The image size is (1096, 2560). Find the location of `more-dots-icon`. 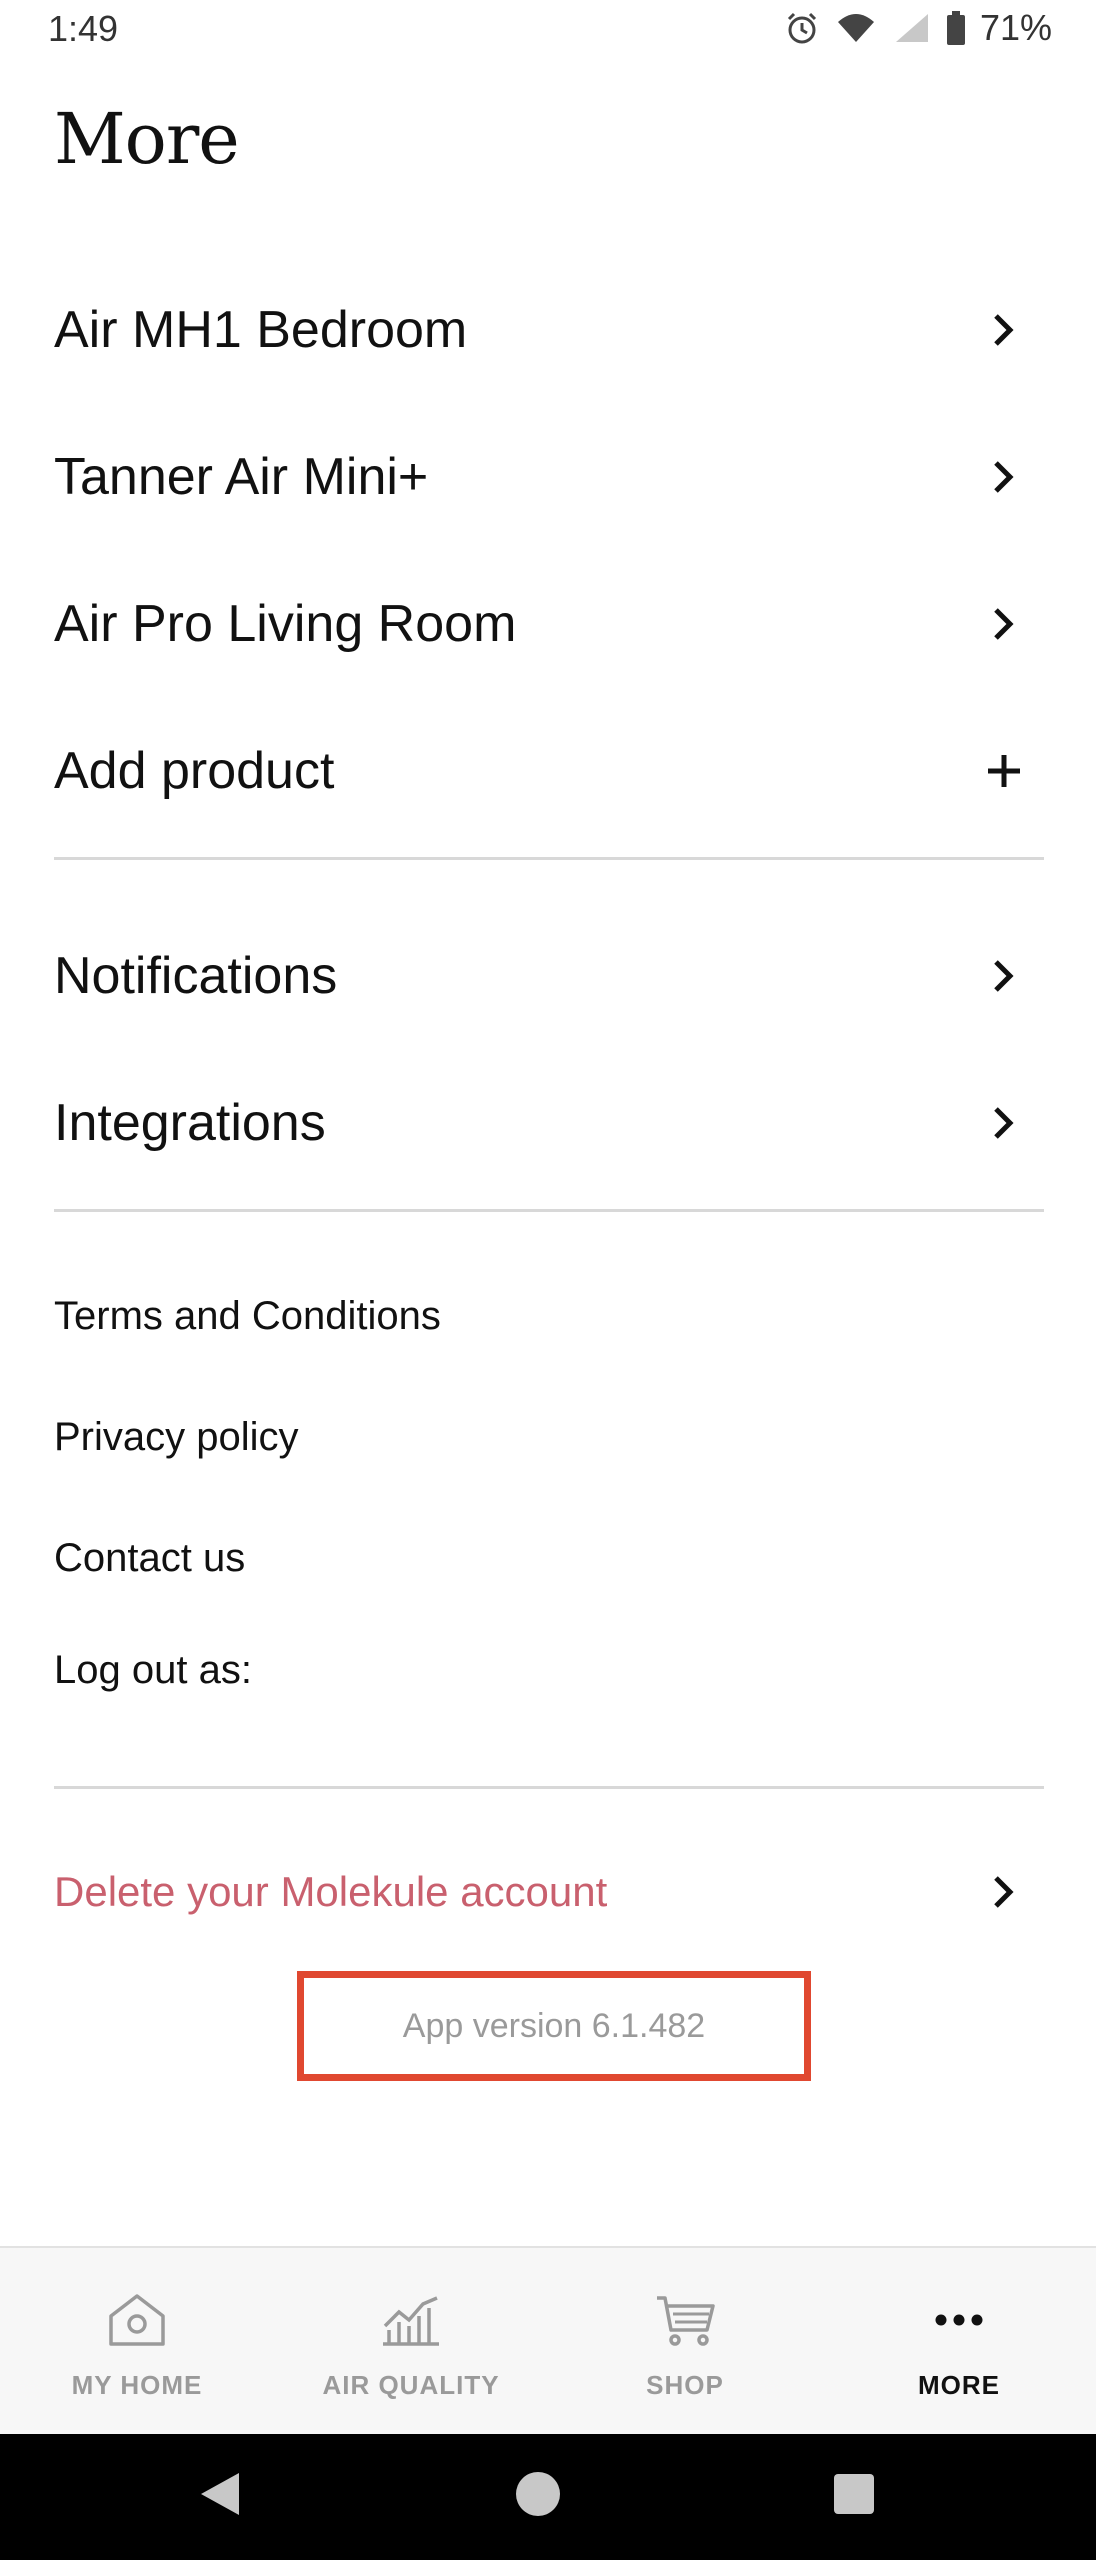

more-dots-icon is located at coordinates (959, 2320).